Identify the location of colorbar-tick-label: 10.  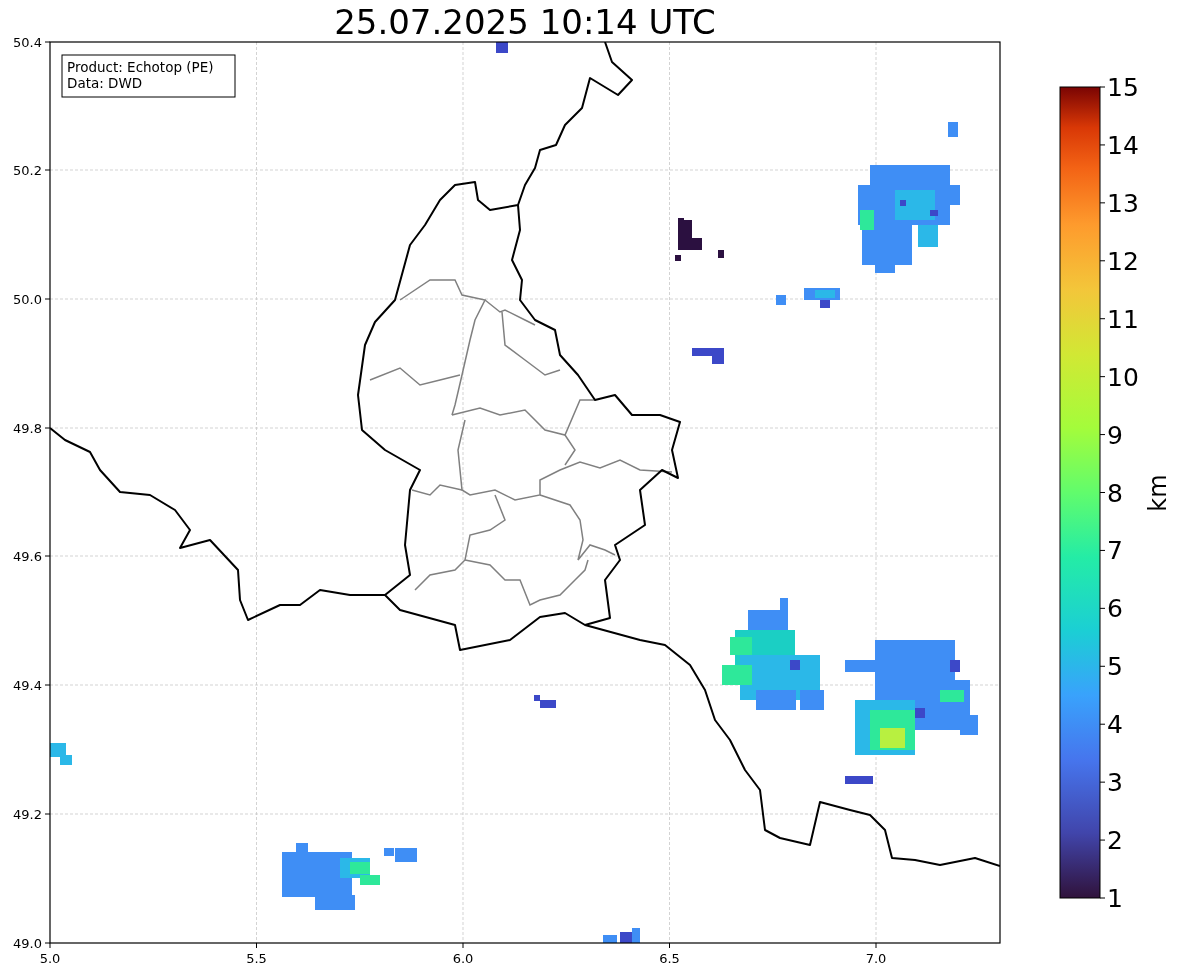
(1123, 377).